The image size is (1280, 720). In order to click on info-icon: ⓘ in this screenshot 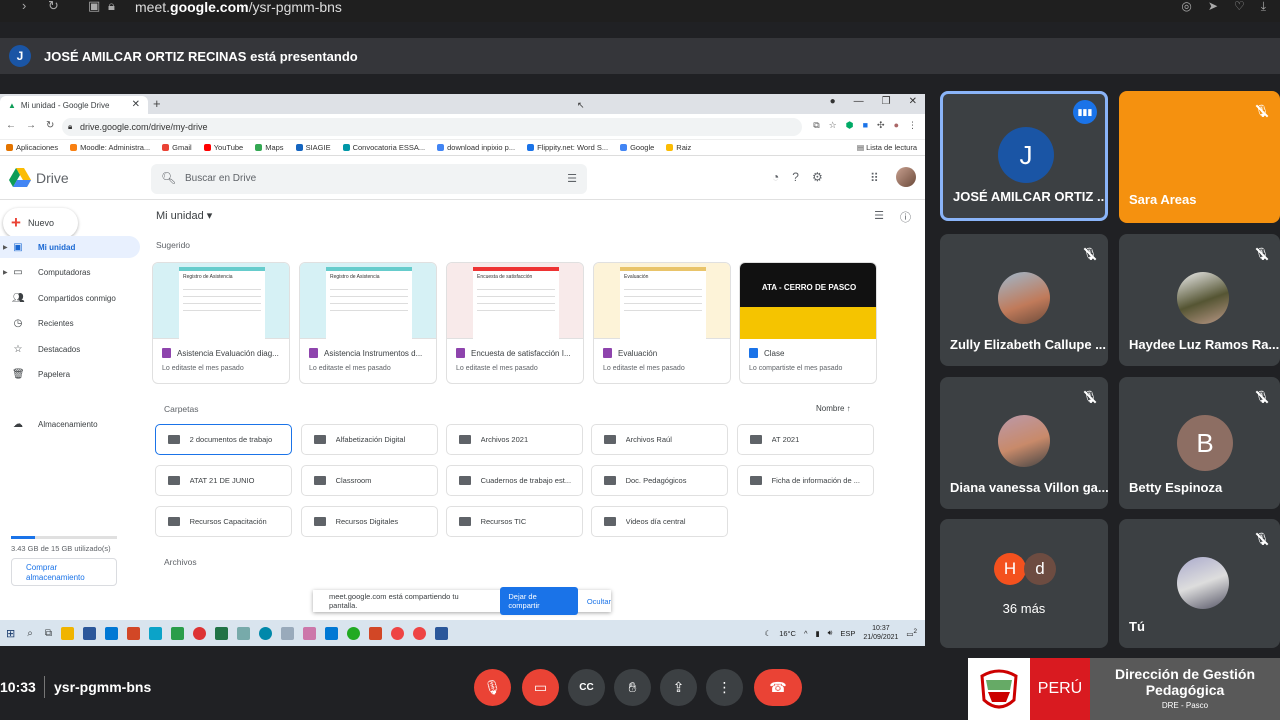, I will do `click(905, 217)`.